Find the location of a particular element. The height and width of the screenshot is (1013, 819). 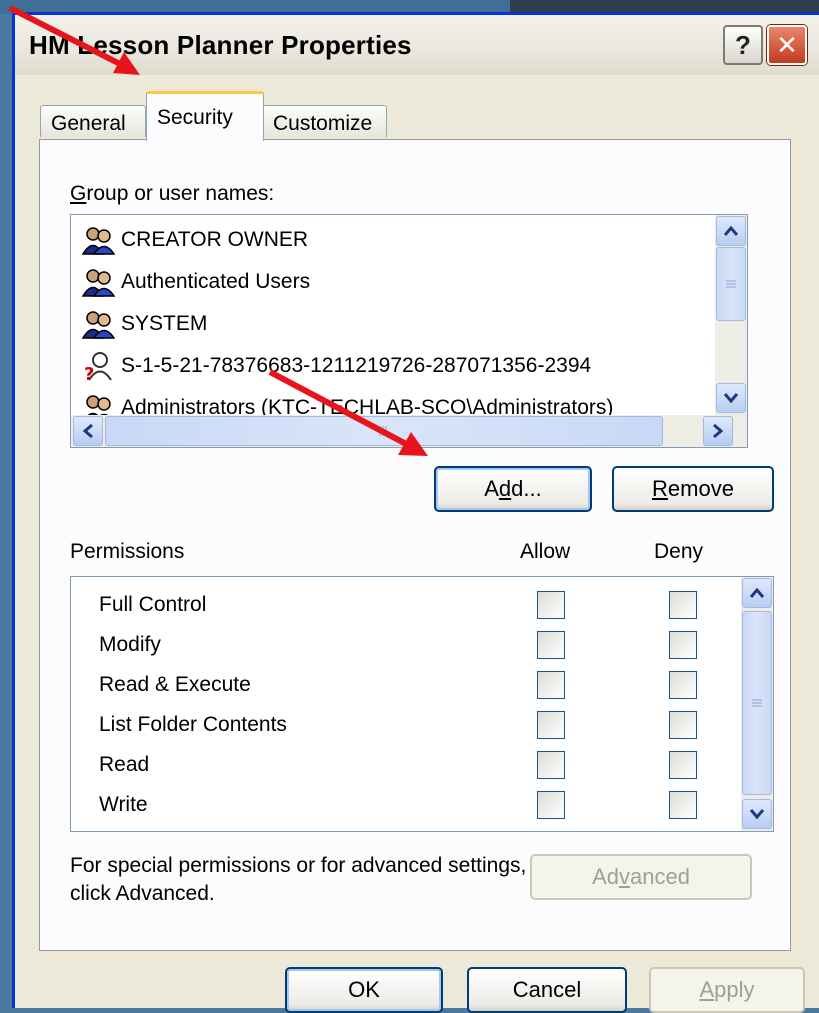

user-list-vscrollbar is located at coordinates (731, 315).